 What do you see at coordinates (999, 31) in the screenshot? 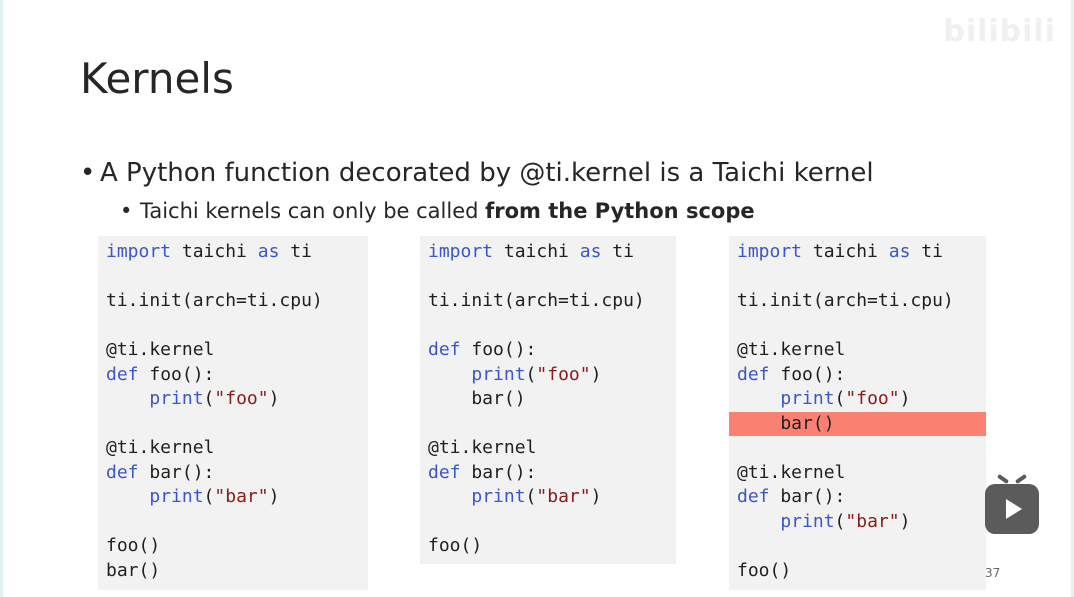
I see `bilibili-watermark: bilibili` at bounding box center [999, 31].